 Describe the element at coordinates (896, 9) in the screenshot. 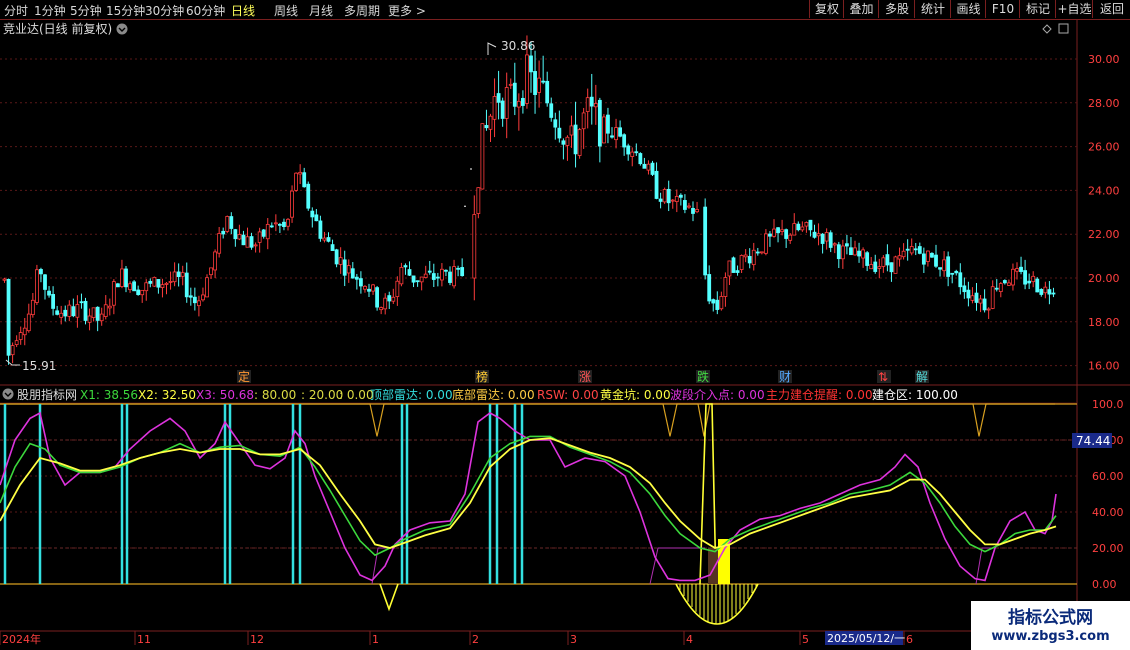

I see `toolbar-button: 多股` at that location.